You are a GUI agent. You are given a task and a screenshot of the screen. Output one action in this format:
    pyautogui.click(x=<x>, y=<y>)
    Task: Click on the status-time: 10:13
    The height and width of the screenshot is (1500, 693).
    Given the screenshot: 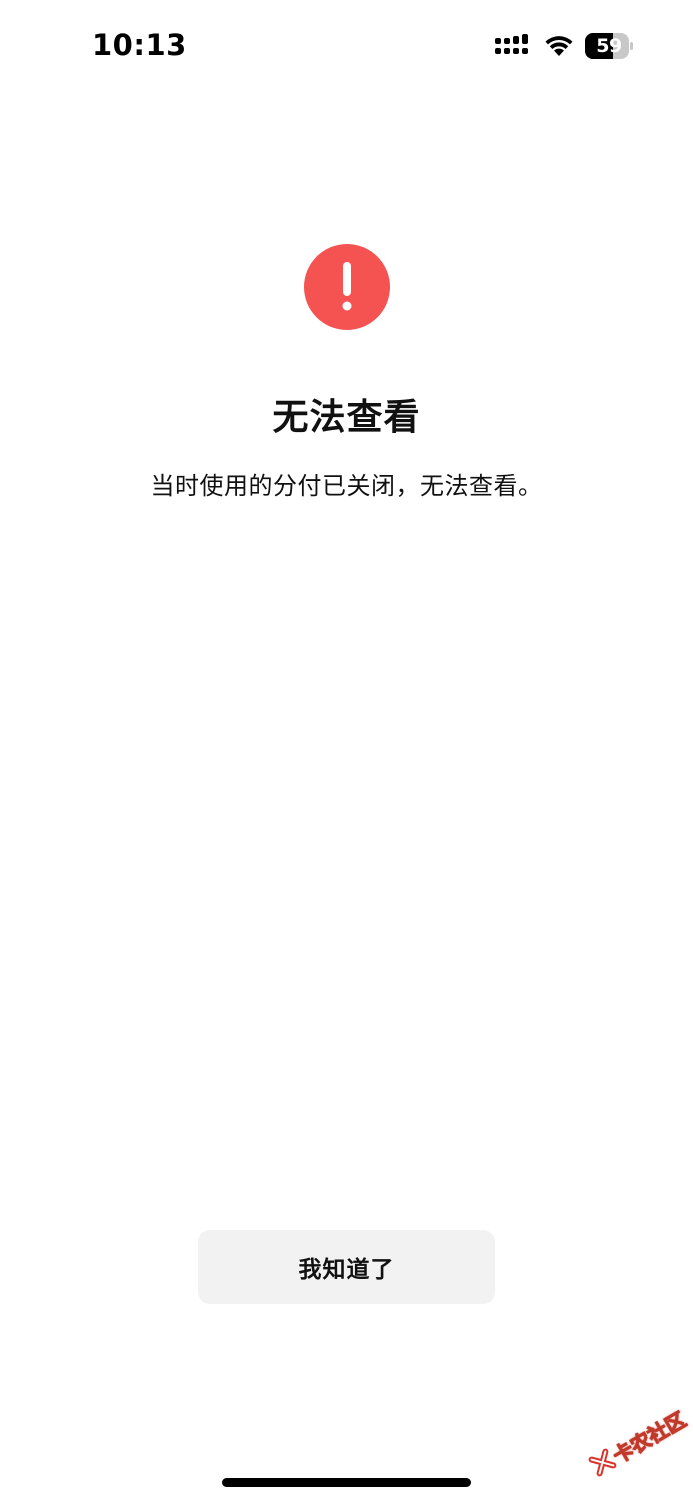 What is the action you would take?
    pyautogui.click(x=139, y=45)
    